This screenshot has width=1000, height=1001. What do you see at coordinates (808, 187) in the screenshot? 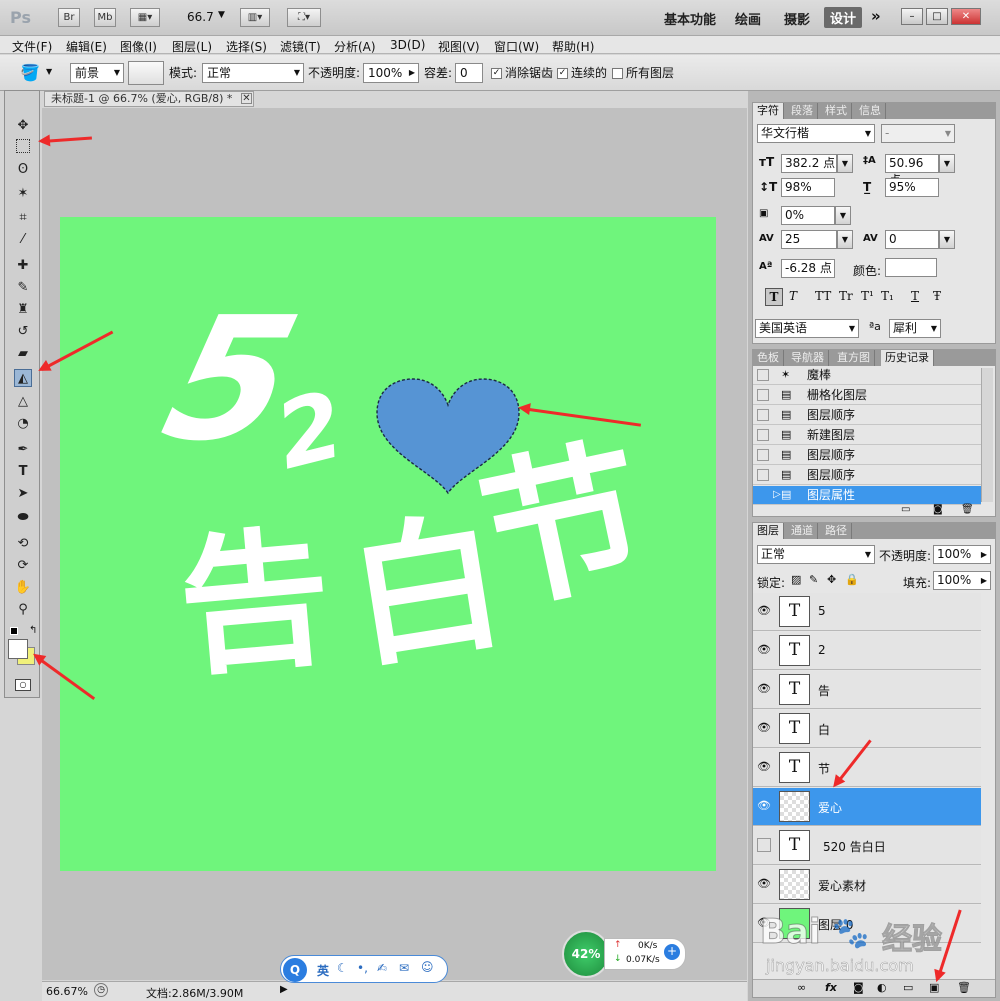
I see `vertical-scale-field: 98%` at bounding box center [808, 187].